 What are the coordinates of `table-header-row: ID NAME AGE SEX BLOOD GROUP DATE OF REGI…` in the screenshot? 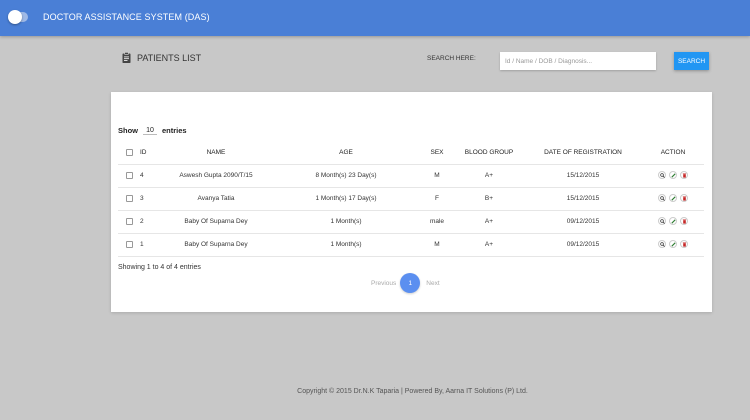 It's located at (411, 153).